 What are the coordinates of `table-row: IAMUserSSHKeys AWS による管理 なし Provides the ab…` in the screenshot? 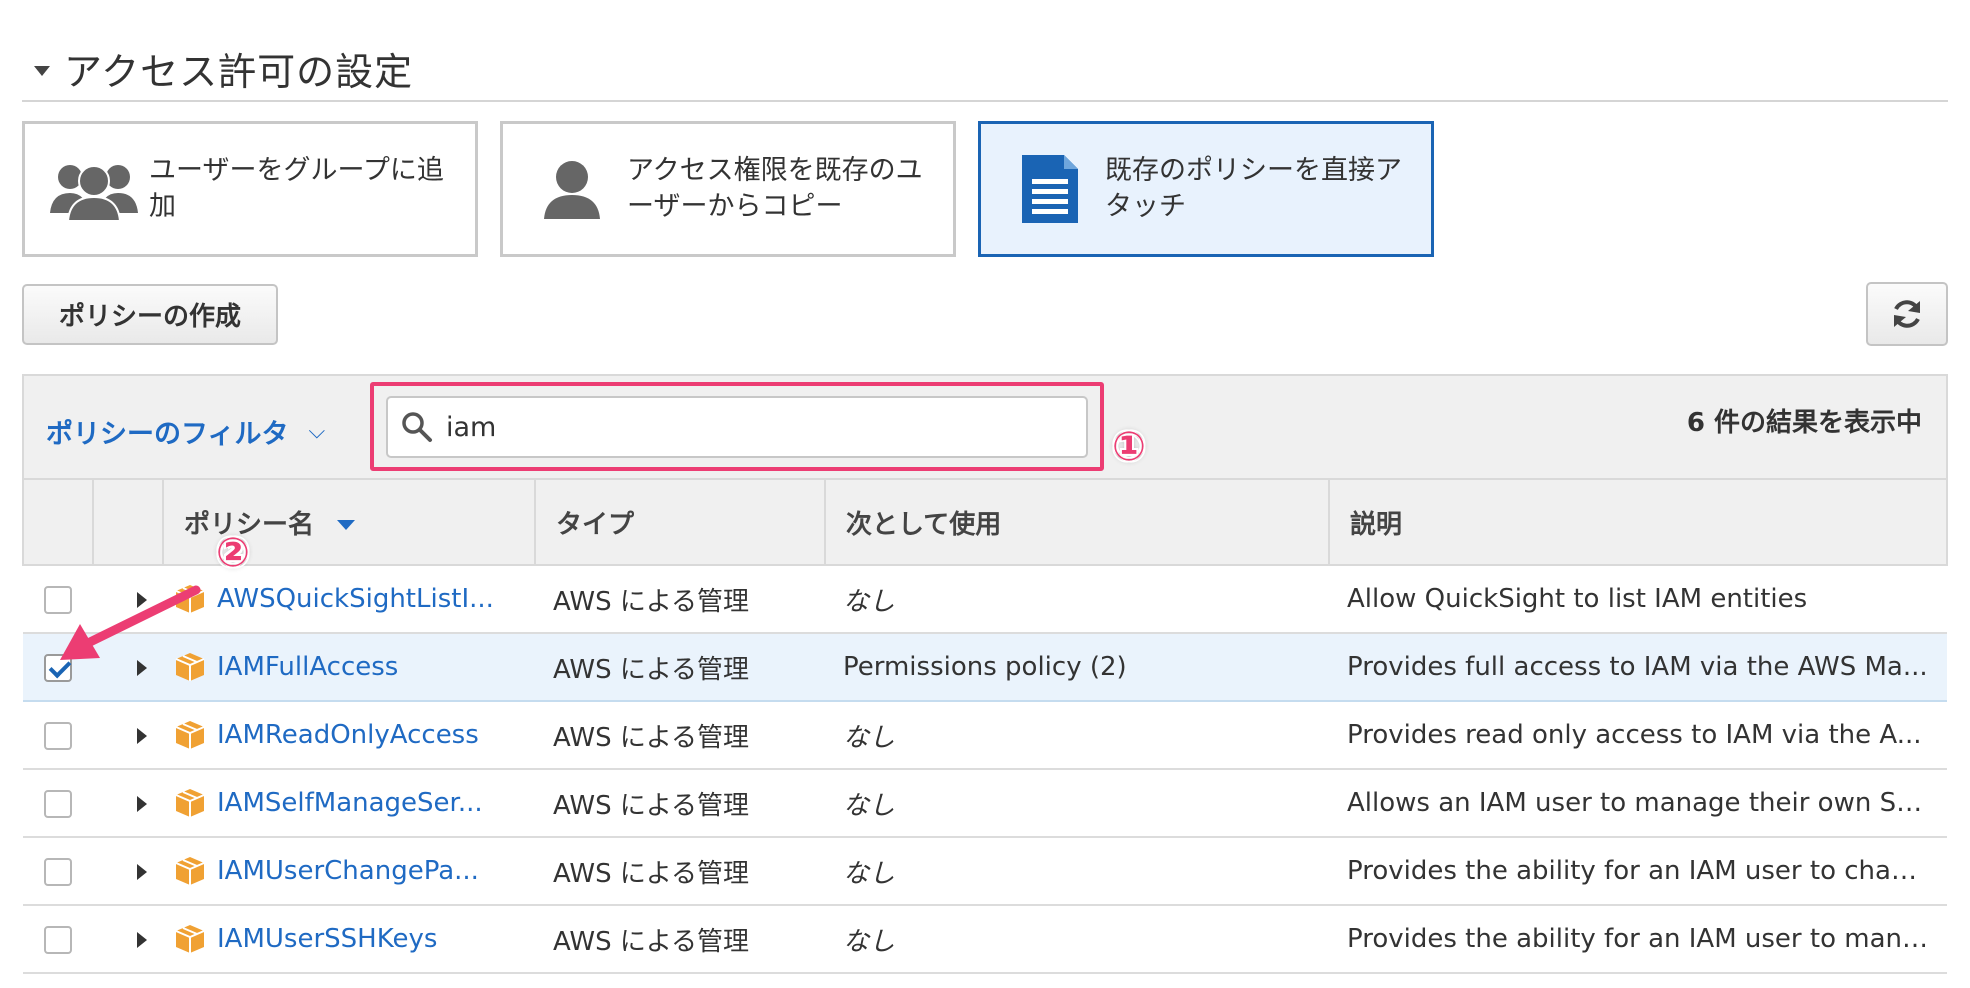 It's located at (985, 939).